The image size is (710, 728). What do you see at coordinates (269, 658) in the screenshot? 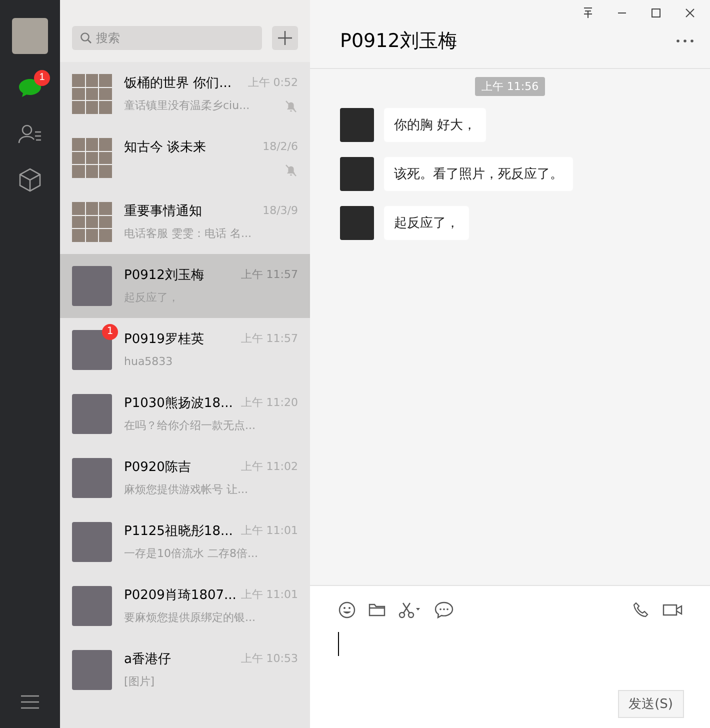
I see `chat-time: 上午 10:53` at bounding box center [269, 658].